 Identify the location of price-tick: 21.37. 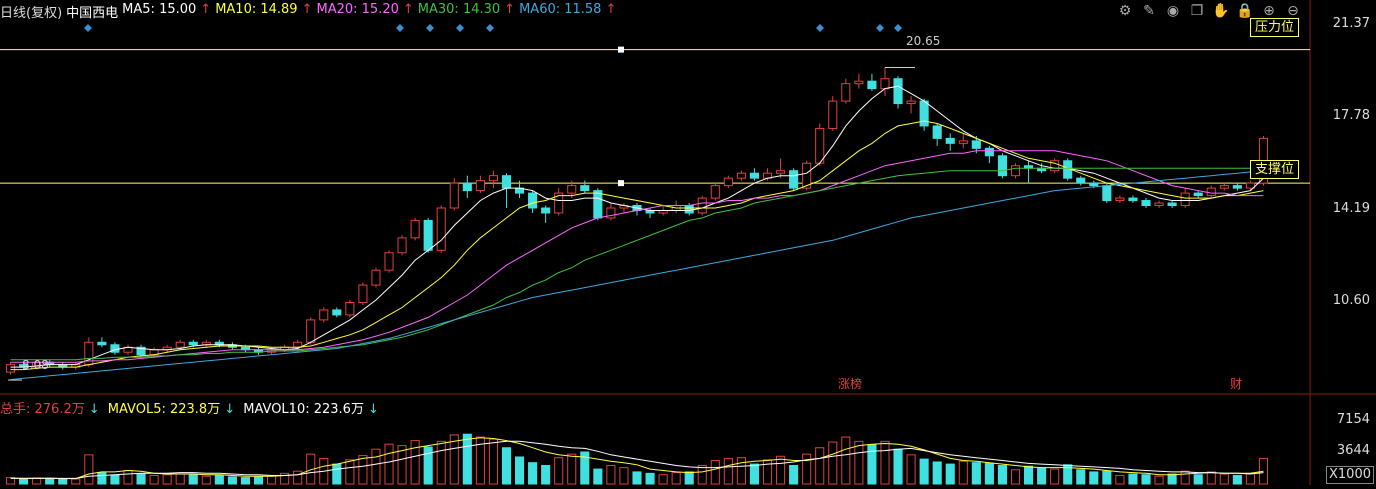
(1351, 23).